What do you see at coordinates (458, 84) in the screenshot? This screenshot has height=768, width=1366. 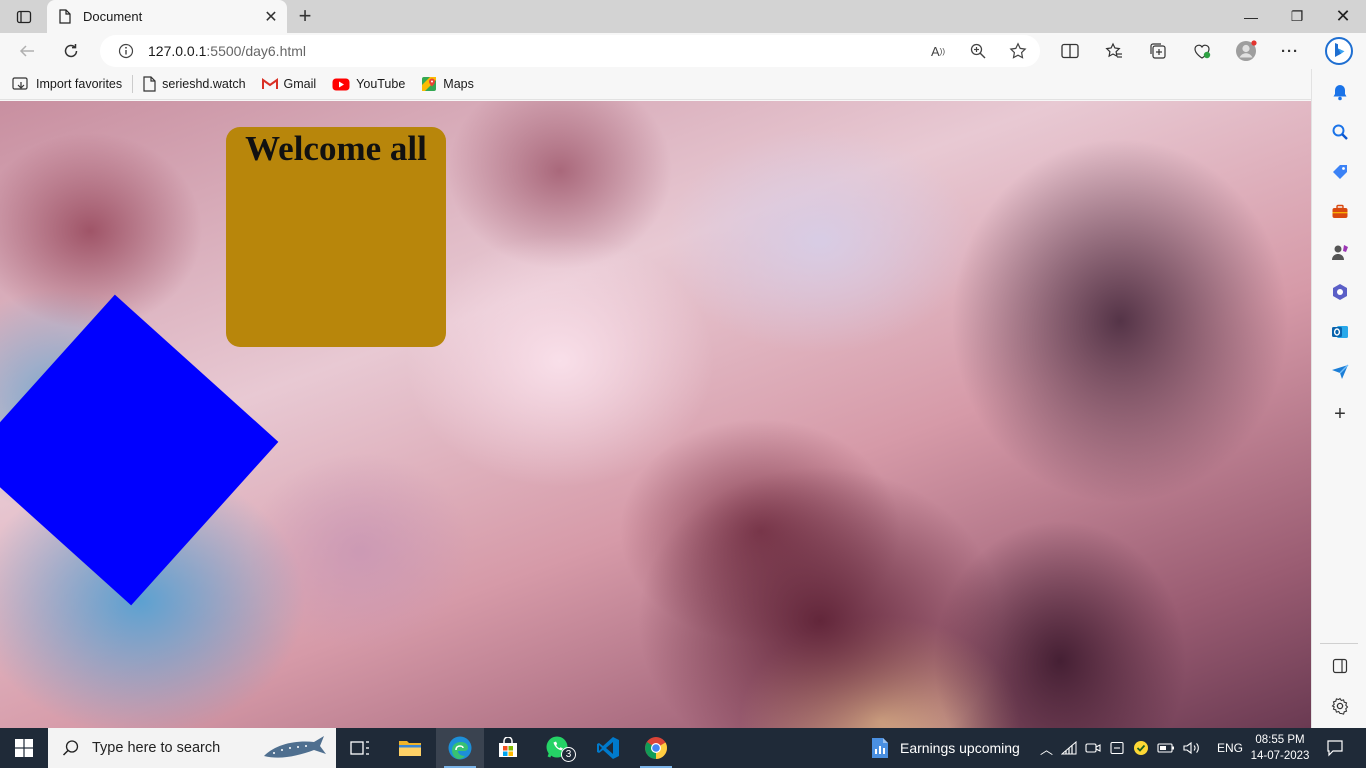 I see `favorite-label: Maps` at bounding box center [458, 84].